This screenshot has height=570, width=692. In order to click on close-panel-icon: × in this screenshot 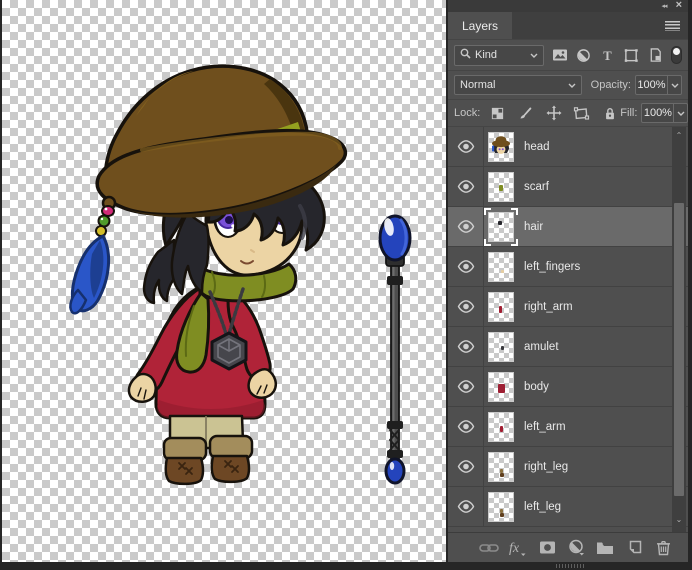, I will do `click(679, 5)`.